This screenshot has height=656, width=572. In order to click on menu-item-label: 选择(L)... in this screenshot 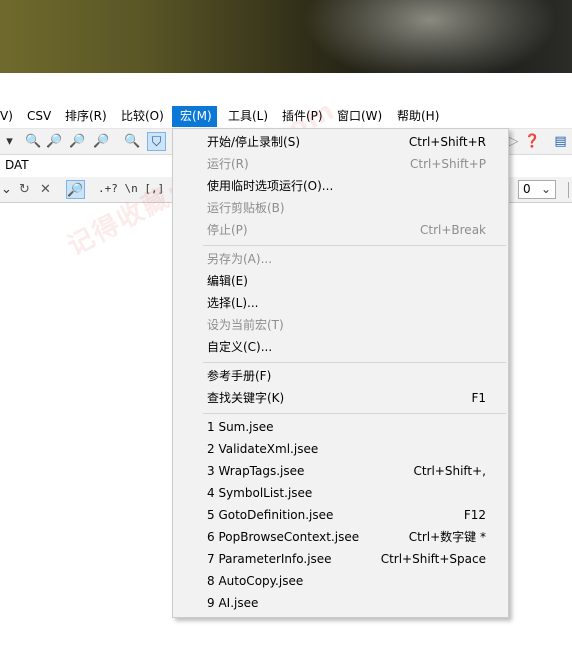, I will do `click(233, 303)`.